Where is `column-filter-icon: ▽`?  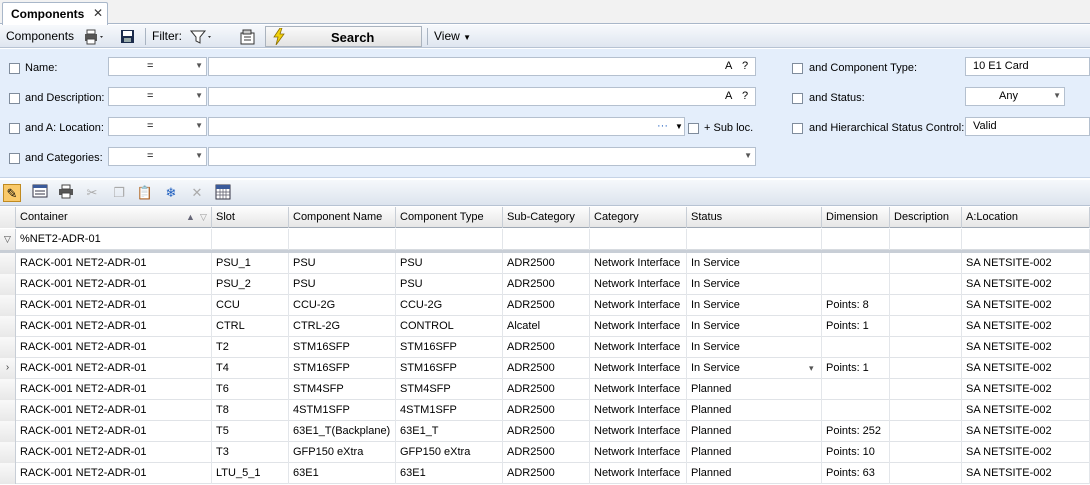
column-filter-icon: ▽ is located at coordinates (203, 217).